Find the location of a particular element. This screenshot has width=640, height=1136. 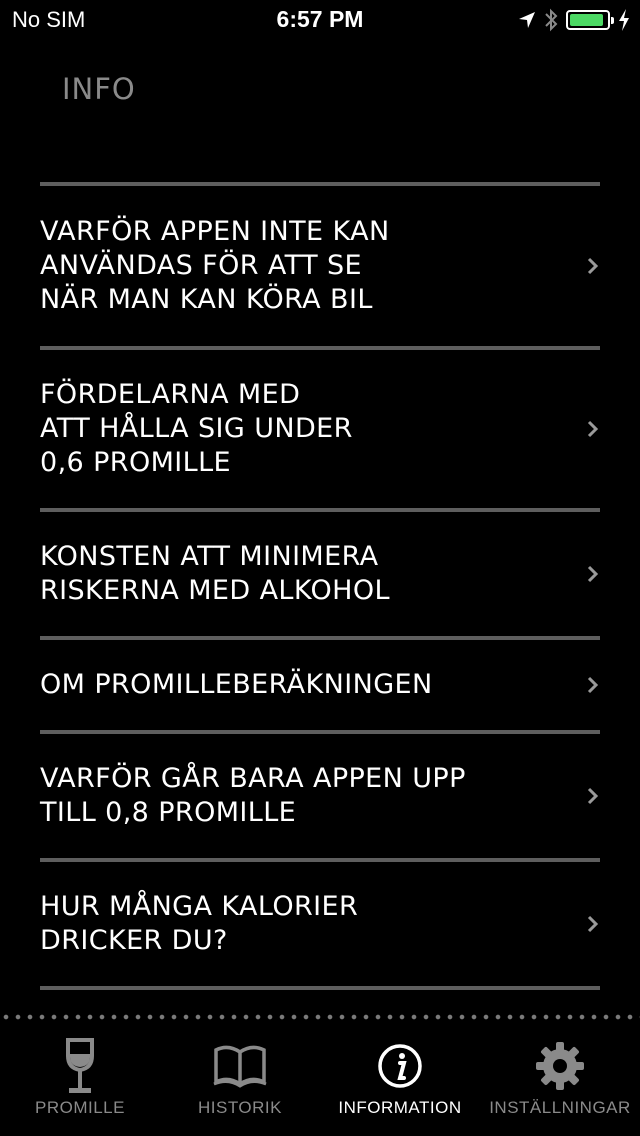

book-icon is located at coordinates (240, 1066).